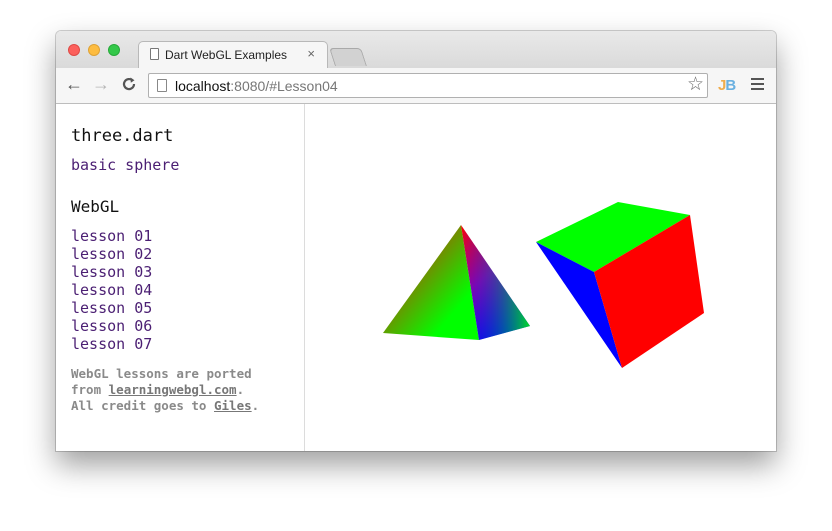 This screenshot has height=531, width=832. Describe the element at coordinates (757, 84) in the screenshot. I see `hamburger-menu-icon` at that location.